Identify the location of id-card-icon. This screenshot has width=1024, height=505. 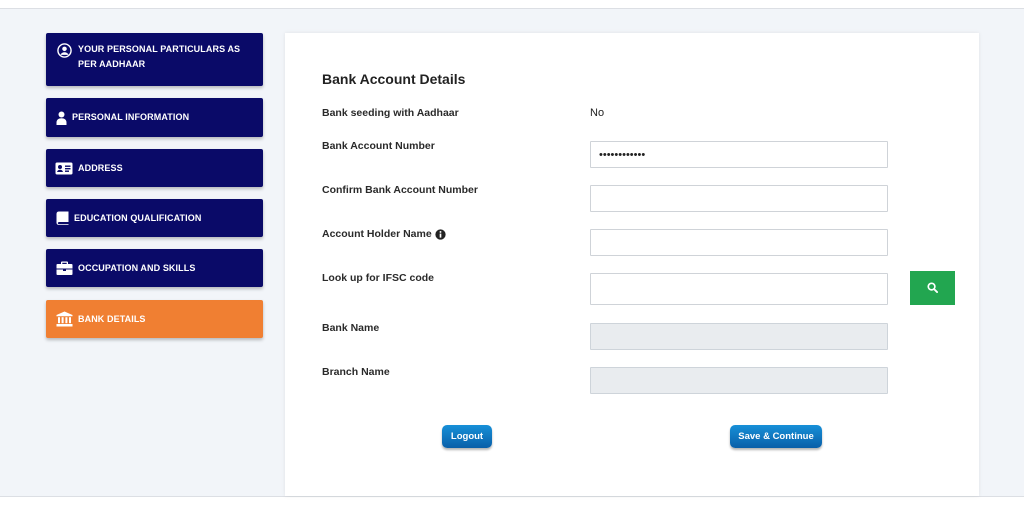
(64, 168).